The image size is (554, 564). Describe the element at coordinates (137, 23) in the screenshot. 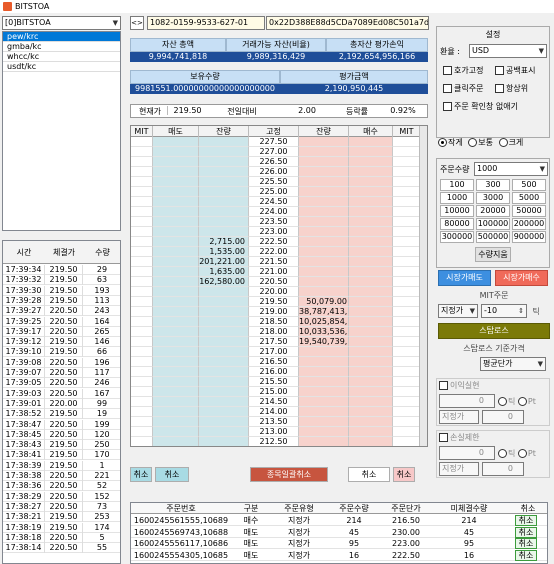

I see `swap-icon: <>` at that location.